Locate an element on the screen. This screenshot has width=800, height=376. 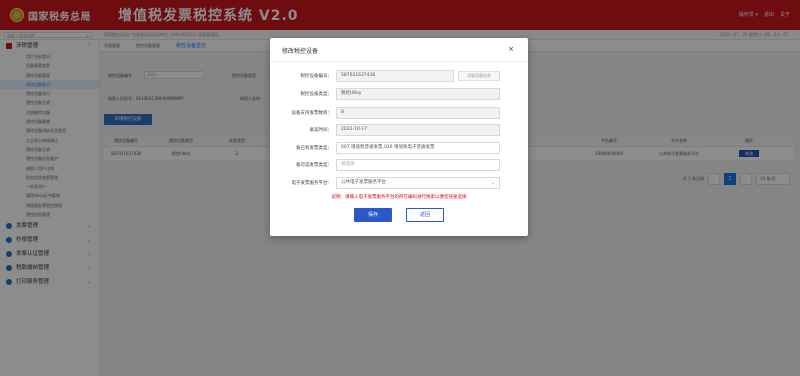
device-type-field: 税控UKey is located at coordinates (418, 94).